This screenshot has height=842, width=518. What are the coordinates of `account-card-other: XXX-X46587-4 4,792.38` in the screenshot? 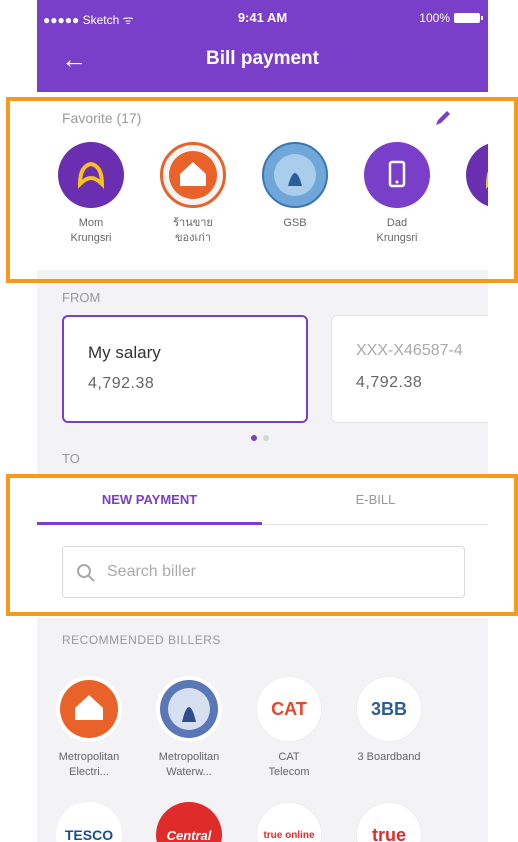 It's located at (409, 369).